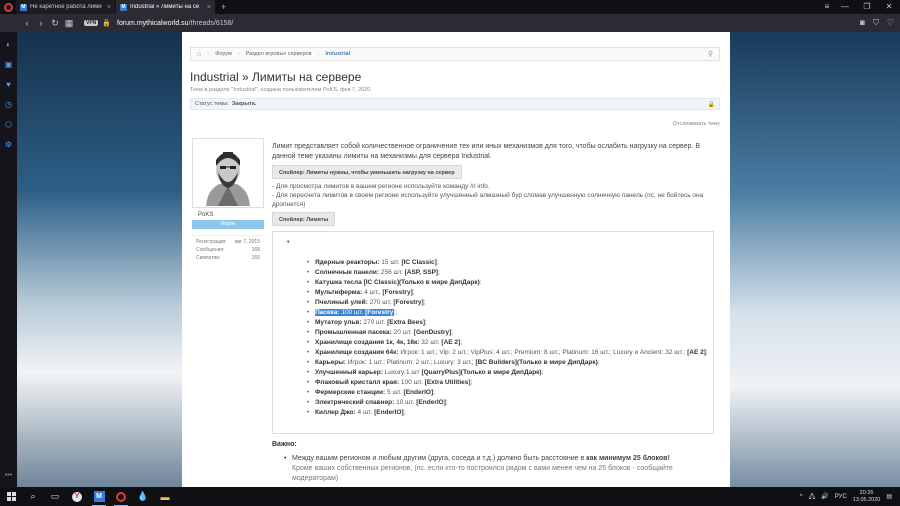 The height and width of the screenshot is (506, 900). Describe the element at coordinates (841, 497) in the screenshot. I see `language-indicator: РУС` at that location.